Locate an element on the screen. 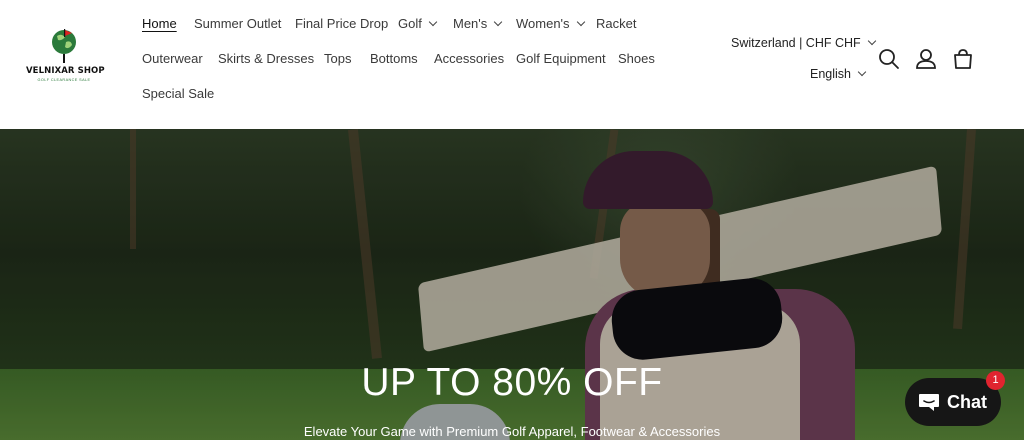 The height and width of the screenshot is (440, 1024). nav-home: Home is located at coordinates (159, 24).